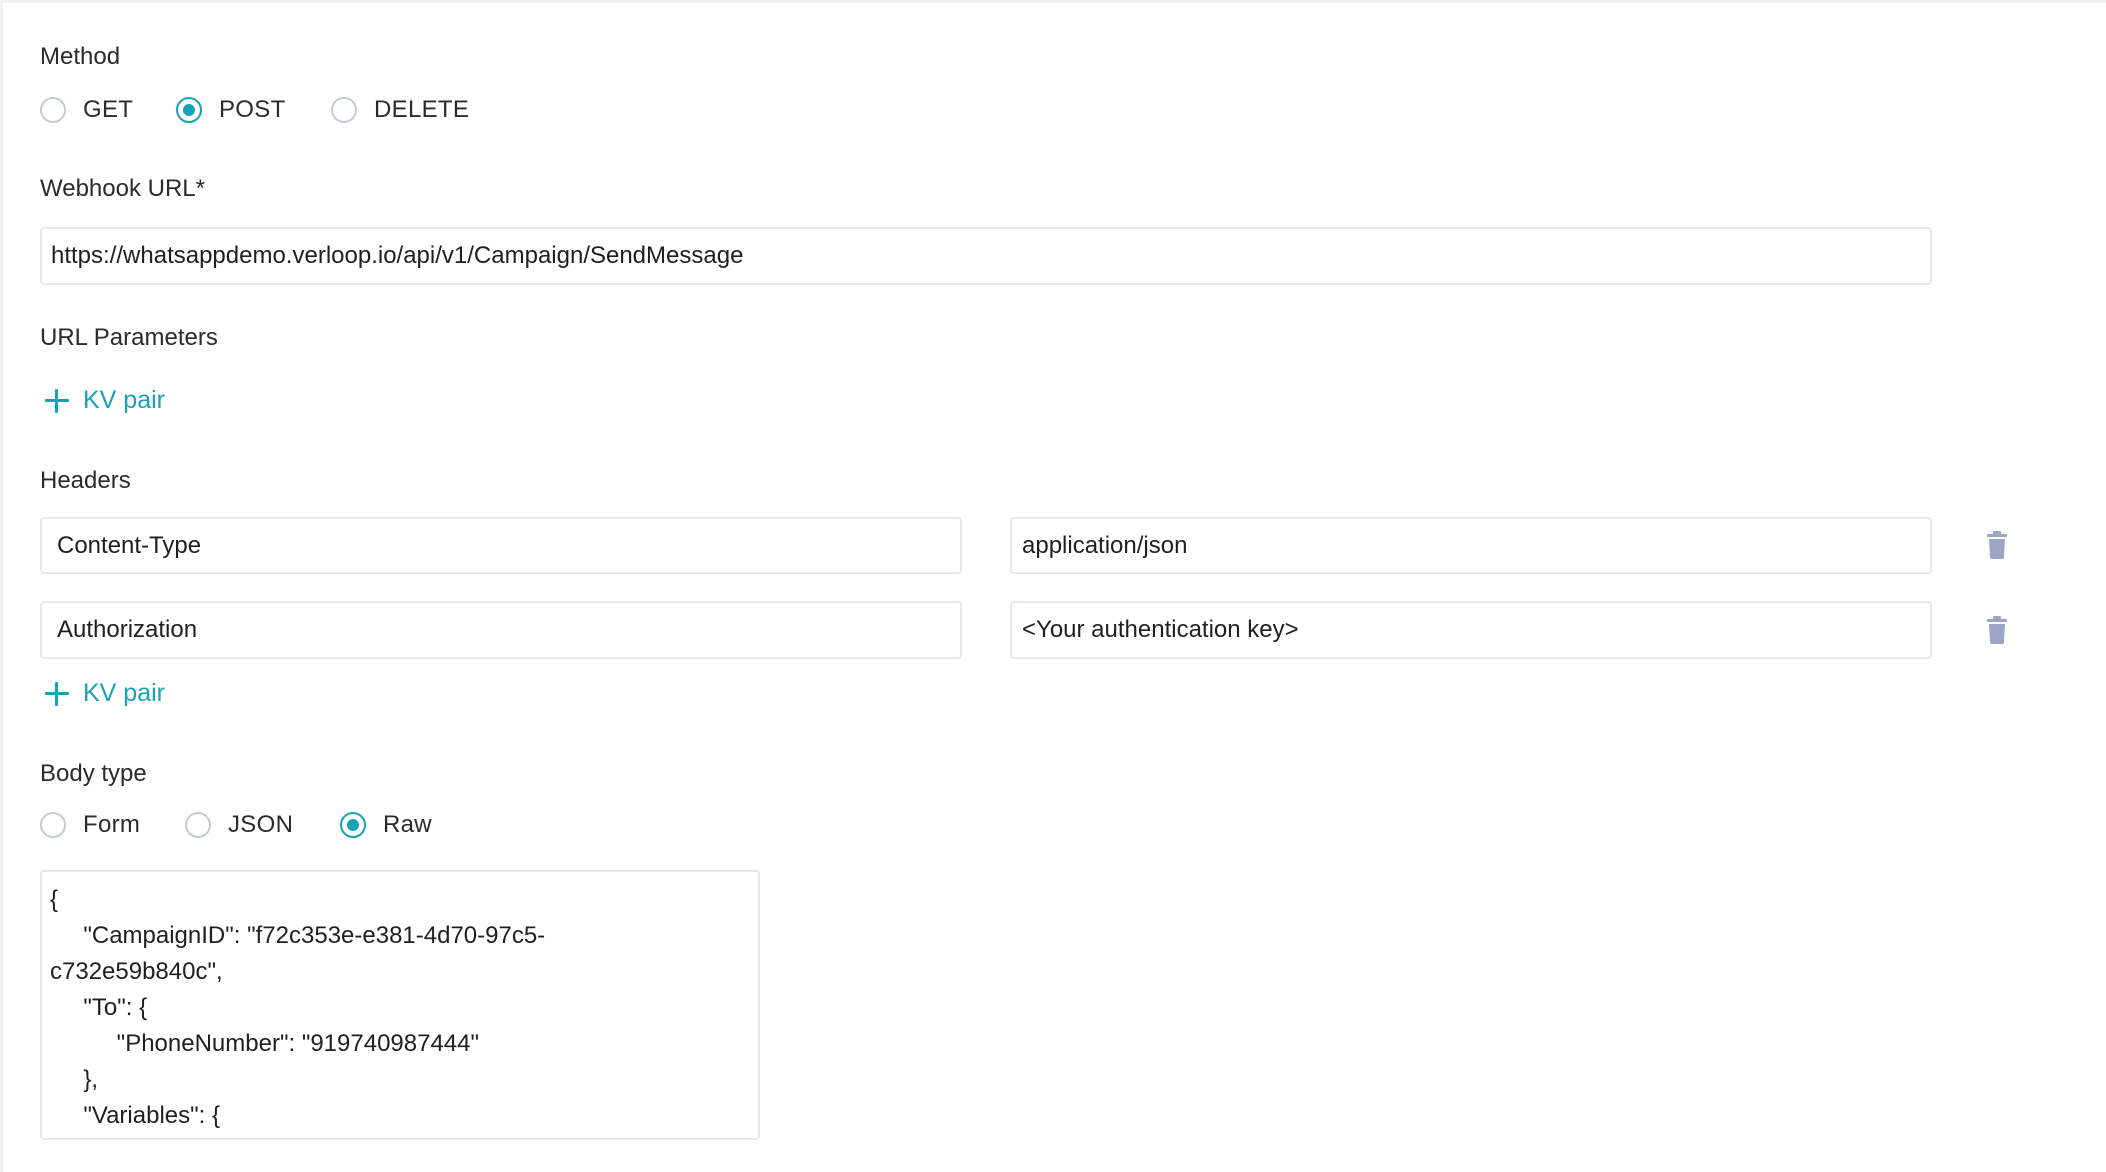  I want to click on header-value-input: <Your authentication key>, so click(1471, 630).